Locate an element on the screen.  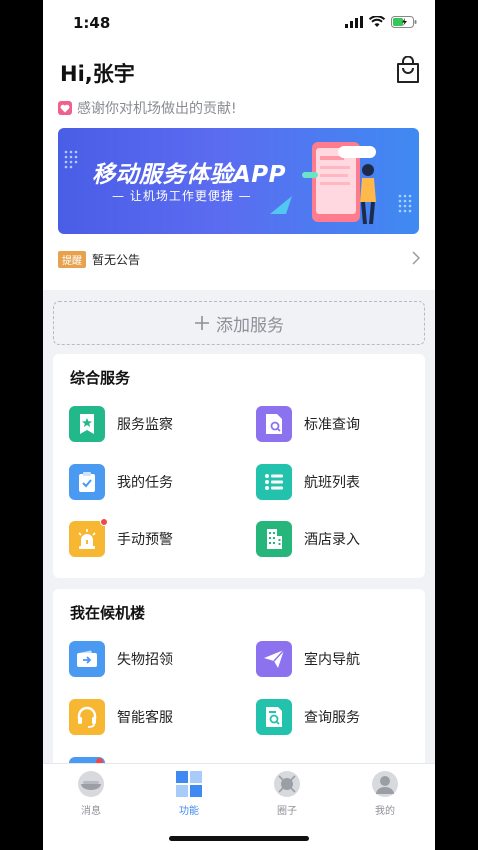
service-item: 酒店录入 is located at coordinates (308, 539).